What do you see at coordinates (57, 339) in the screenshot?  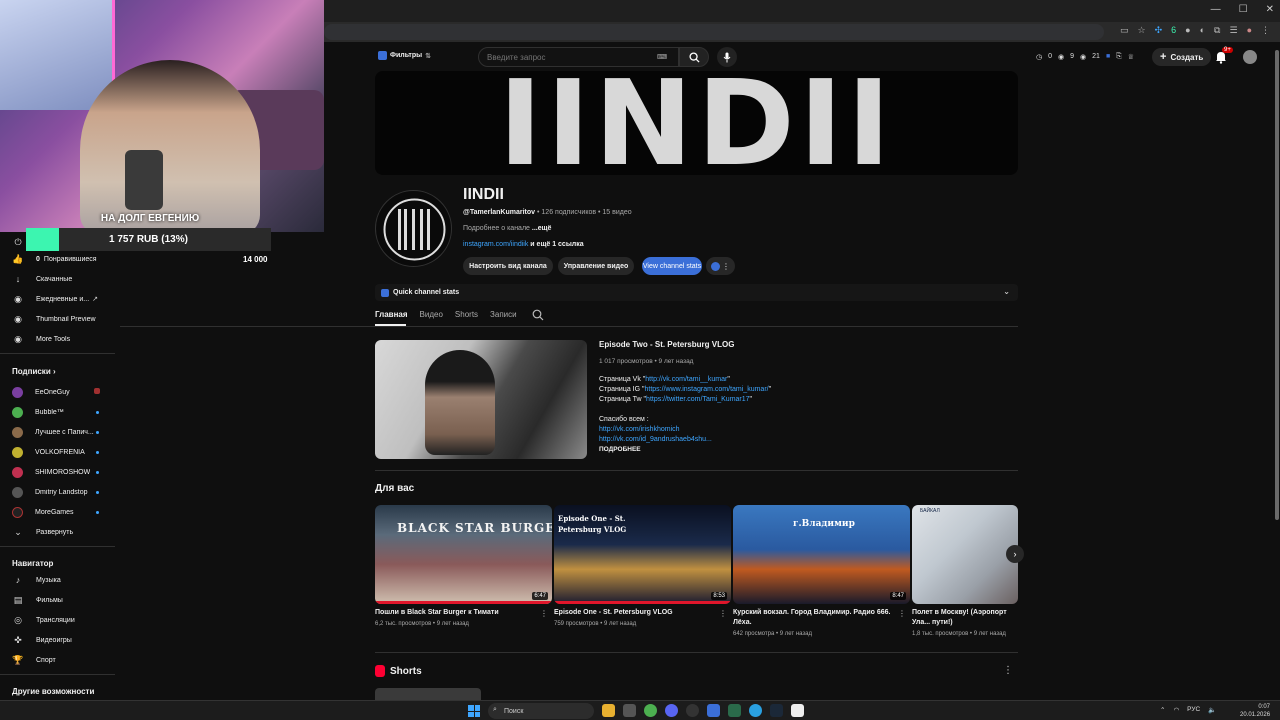 I see `sidebar-item-more-tools: ◉ More Tools` at bounding box center [57, 339].